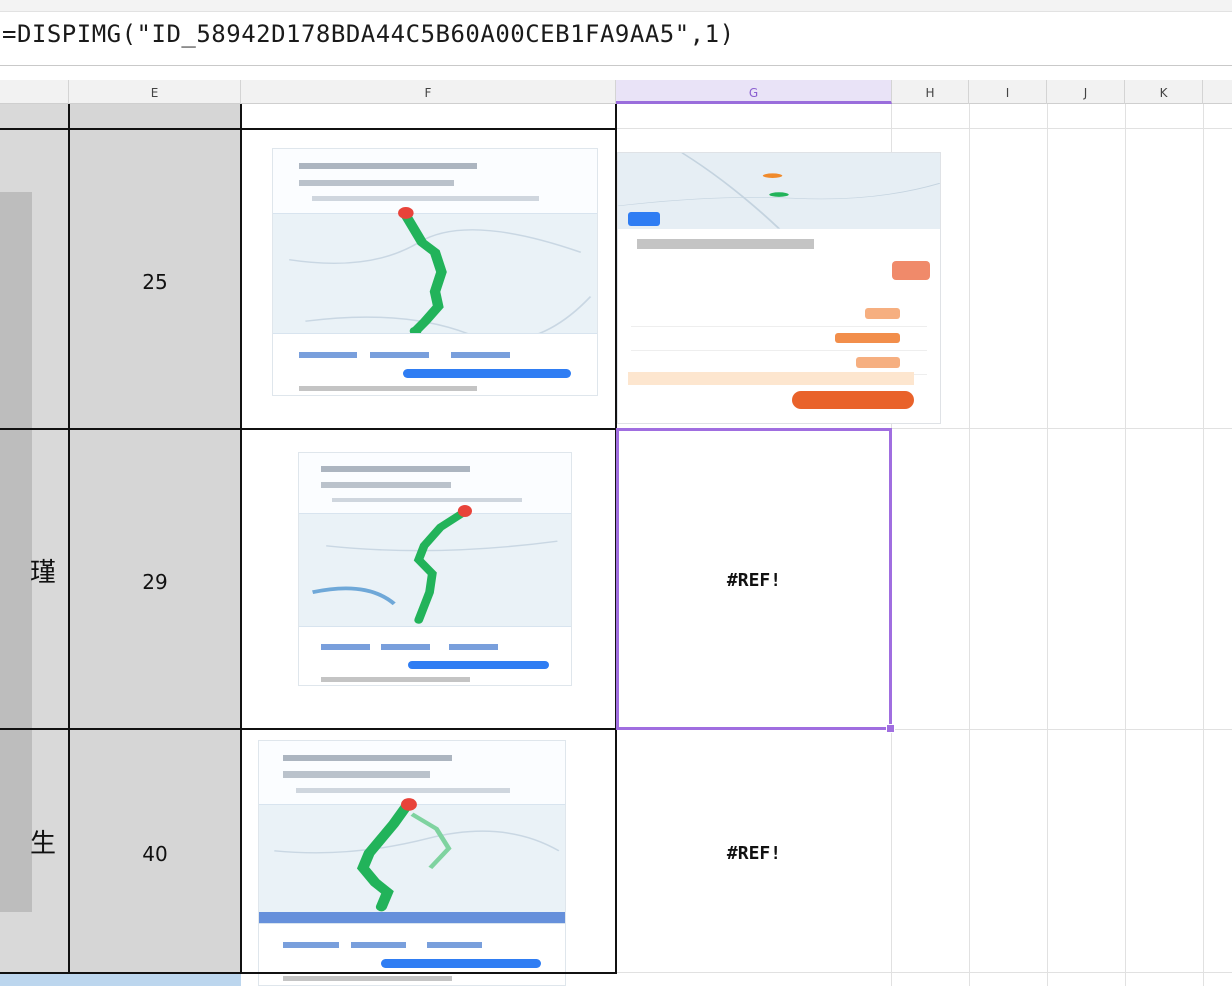 The height and width of the screenshot is (986, 1232). What do you see at coordinates (616, 6) in the screenshot?
I see `toolbar-strip` at bounding box center [616, 6].